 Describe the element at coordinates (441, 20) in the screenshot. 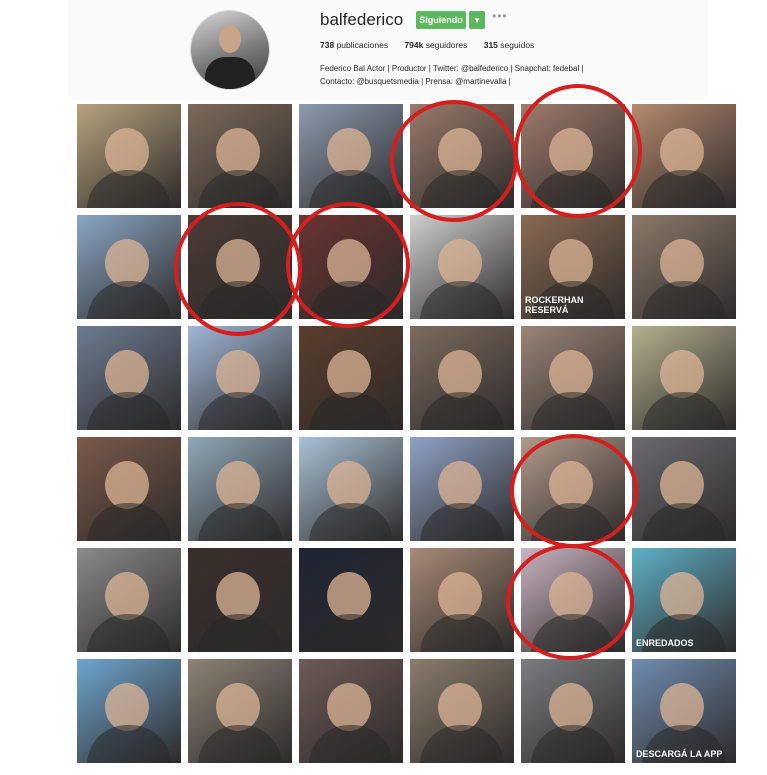

I see `following-button: Siguiendo` at that location.